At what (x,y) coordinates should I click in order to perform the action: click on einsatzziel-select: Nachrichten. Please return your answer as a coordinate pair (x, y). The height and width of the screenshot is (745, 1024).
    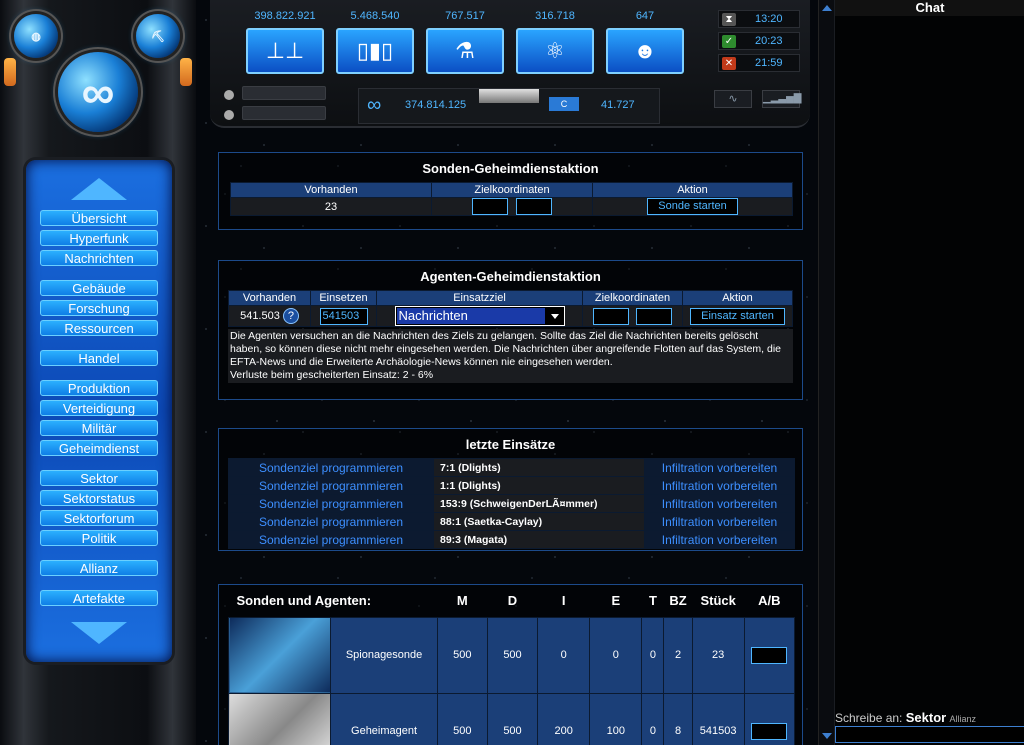
    Looking at the image, I should click on (479, 316).